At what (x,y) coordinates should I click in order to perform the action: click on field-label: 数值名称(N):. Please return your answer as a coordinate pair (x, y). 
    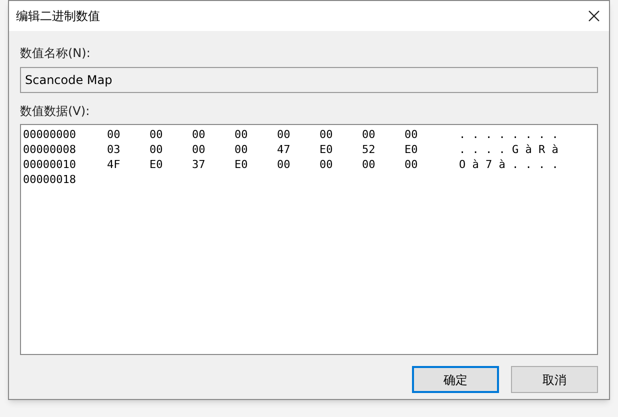
    Looking at the image, I should click on (56, 53).